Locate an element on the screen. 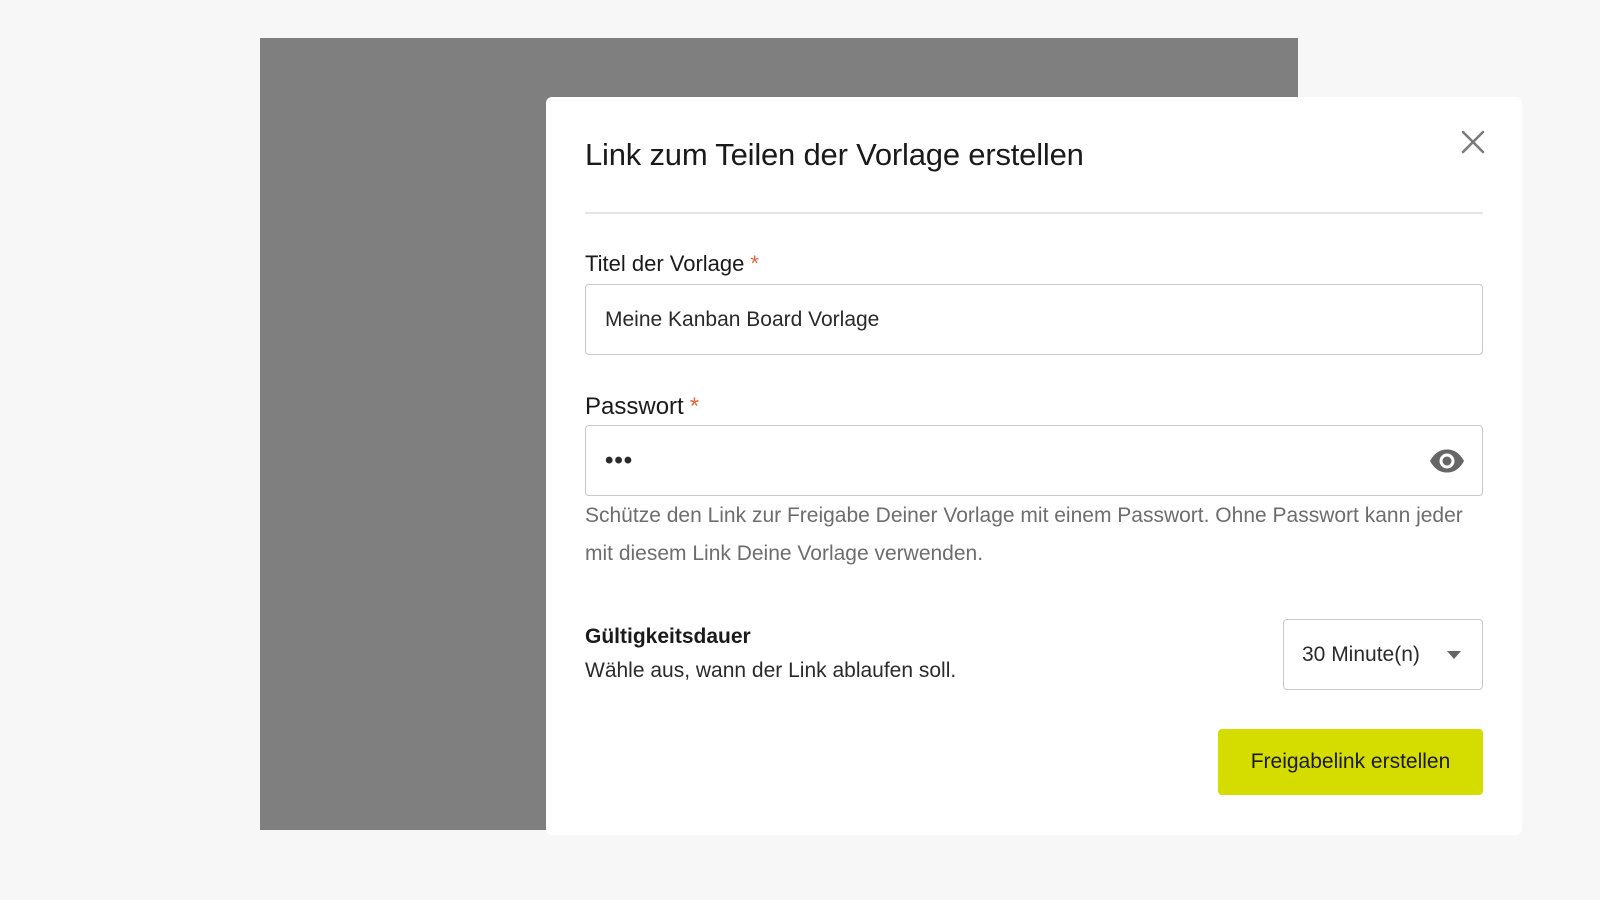  eye-icon is located at coordinates (1447, 460).